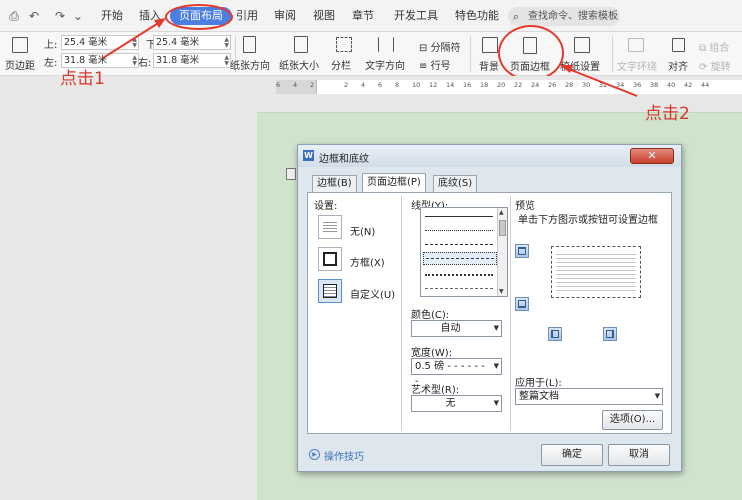  What do you see at coordinates (459, 244) in the screenshot?
I see `line-style-dashed-short` at bounding box center [459, 244].